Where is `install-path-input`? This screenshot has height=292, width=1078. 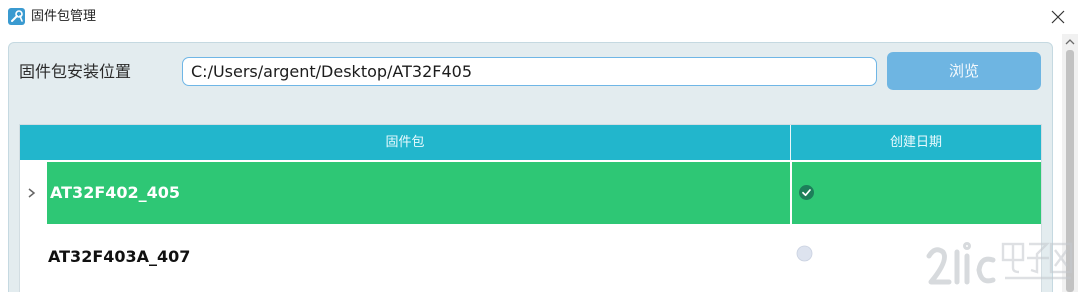 install-path-input is located at coordinates (529, 71).